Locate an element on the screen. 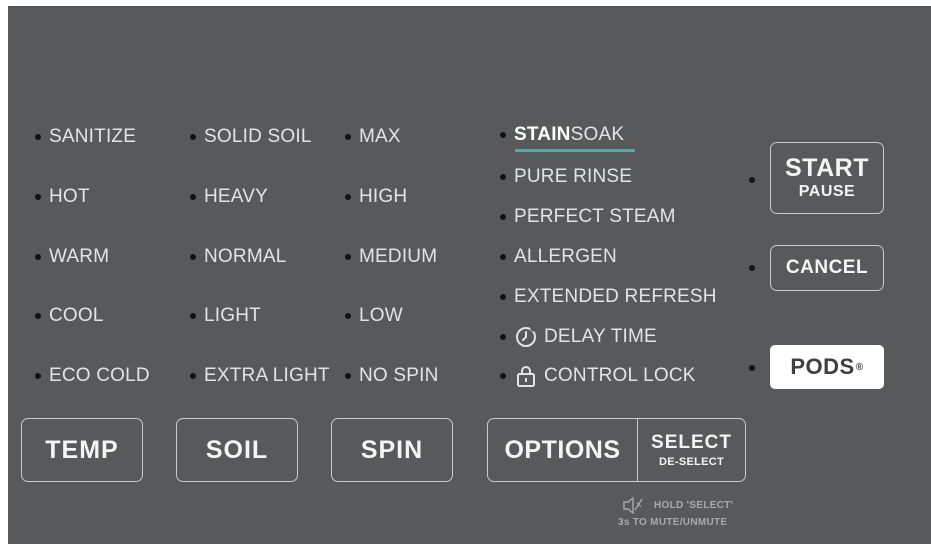 This screenshot has height=550, width=931. option-label: HIGH is located at coordinates (383, 196).